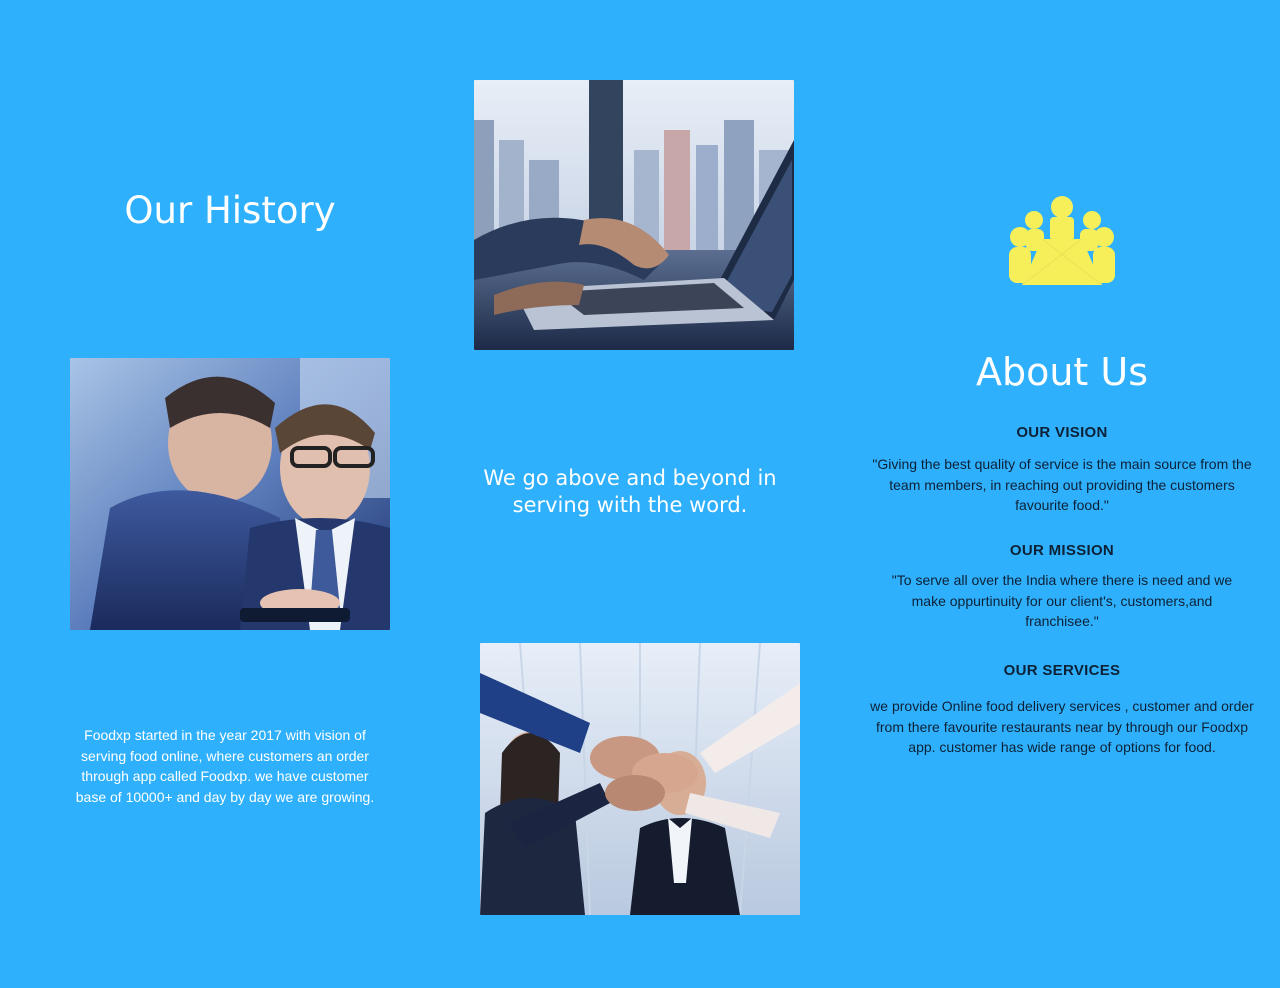 Image resolution: width=1280 pixels, height=988 pixels. I want to click on mission-title: OUR MISSION, so click(1062, 550).